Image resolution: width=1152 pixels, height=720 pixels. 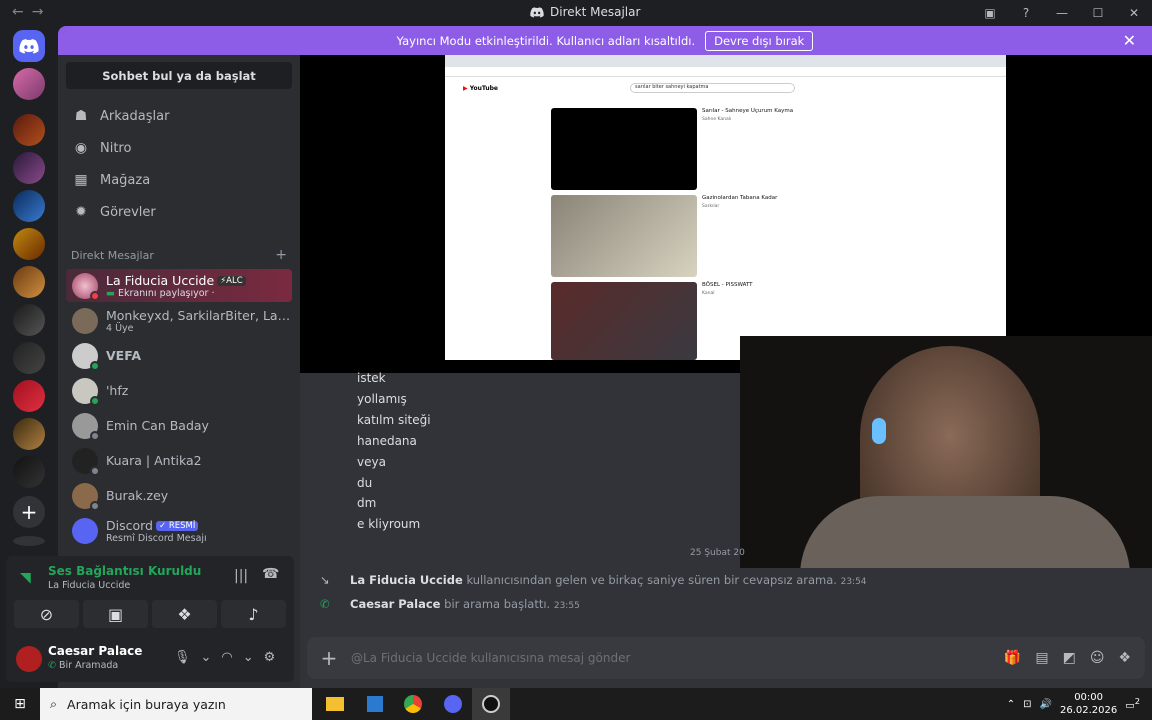 What do you see at coordinates (759, 40) in the screenshot?
I see `disable-streamer-mode-button: Devre dışı bırak` at bounding box center [759, 40].